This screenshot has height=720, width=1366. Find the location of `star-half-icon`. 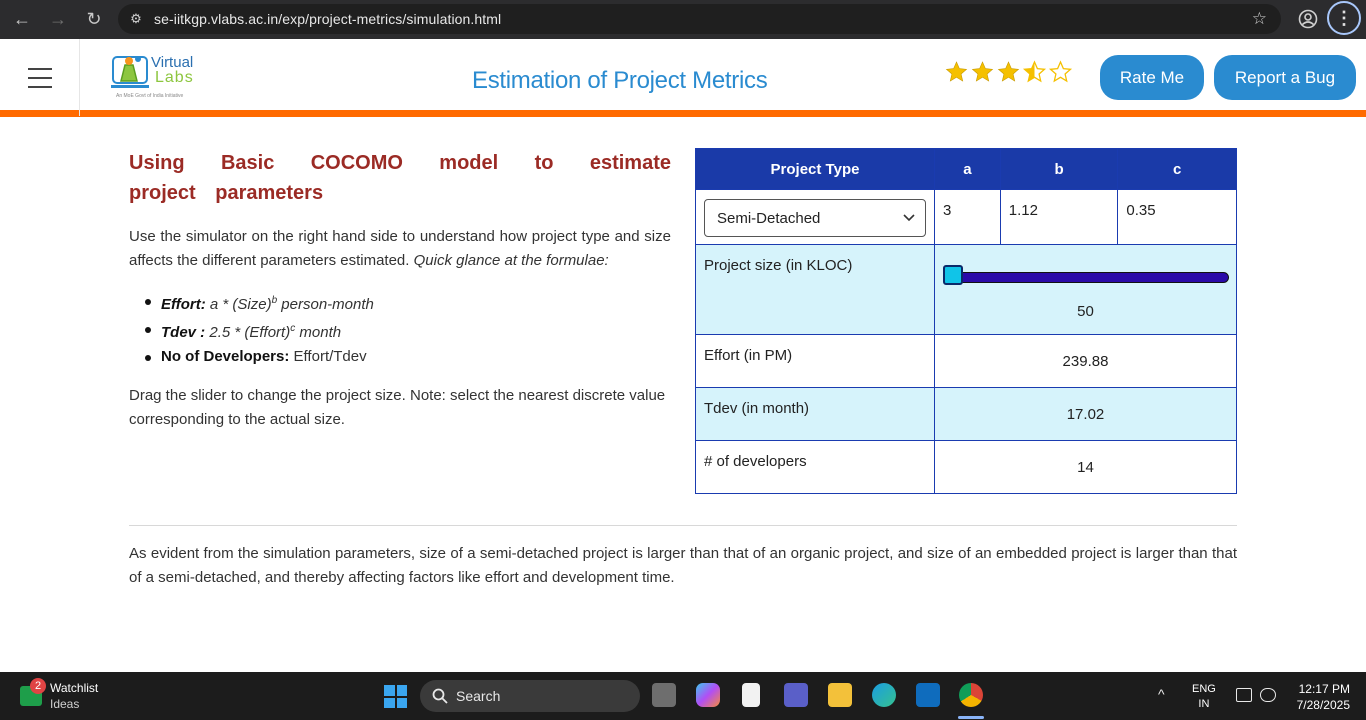

star-half-icon is located at coordinates (1034, 72).